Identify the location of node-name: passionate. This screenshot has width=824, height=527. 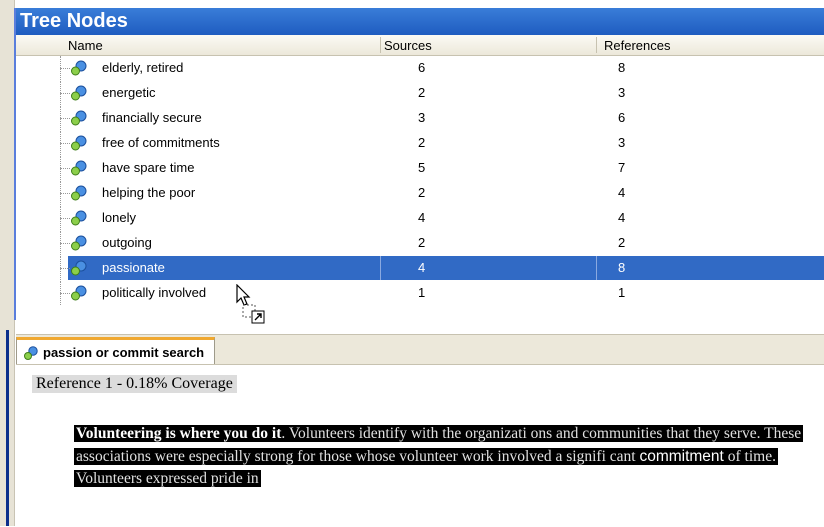
(133, 267).